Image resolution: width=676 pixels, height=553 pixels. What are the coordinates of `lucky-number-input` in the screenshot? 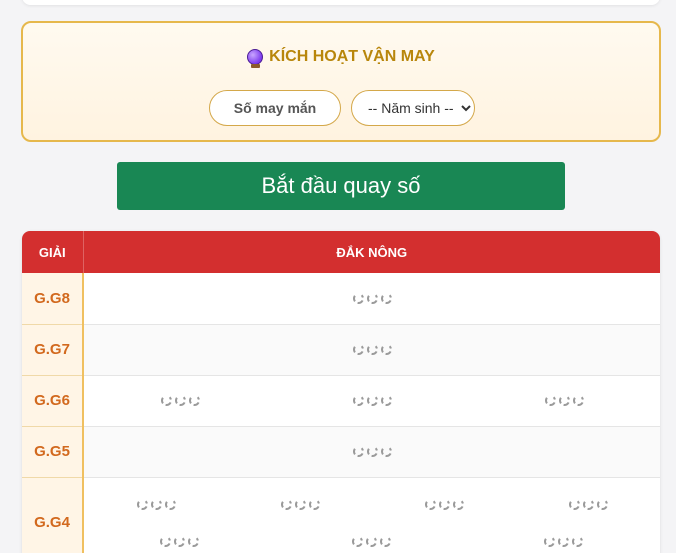 It's located at (275, 108).